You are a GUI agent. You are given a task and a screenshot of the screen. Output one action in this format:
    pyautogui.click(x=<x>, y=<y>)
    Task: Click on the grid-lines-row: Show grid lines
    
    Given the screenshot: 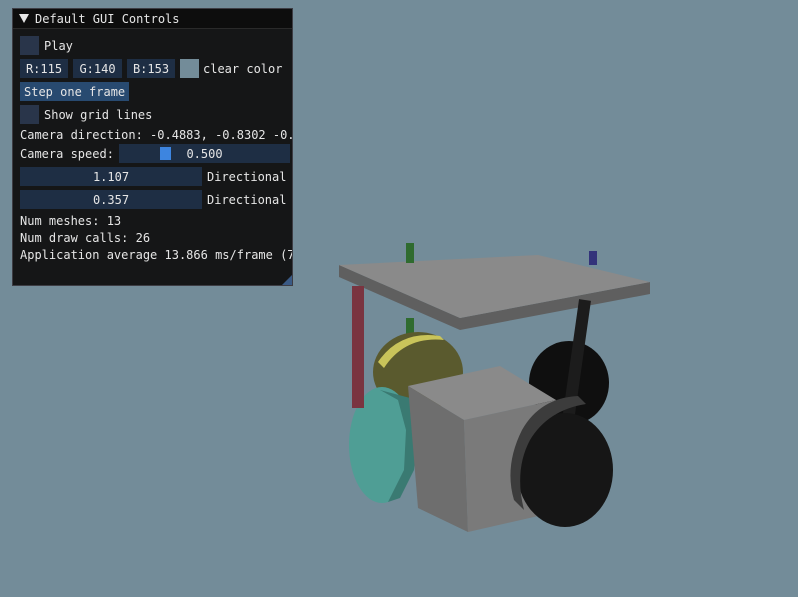 What is the action you would take?
    pyautogui.click(x=86, y=114)
    